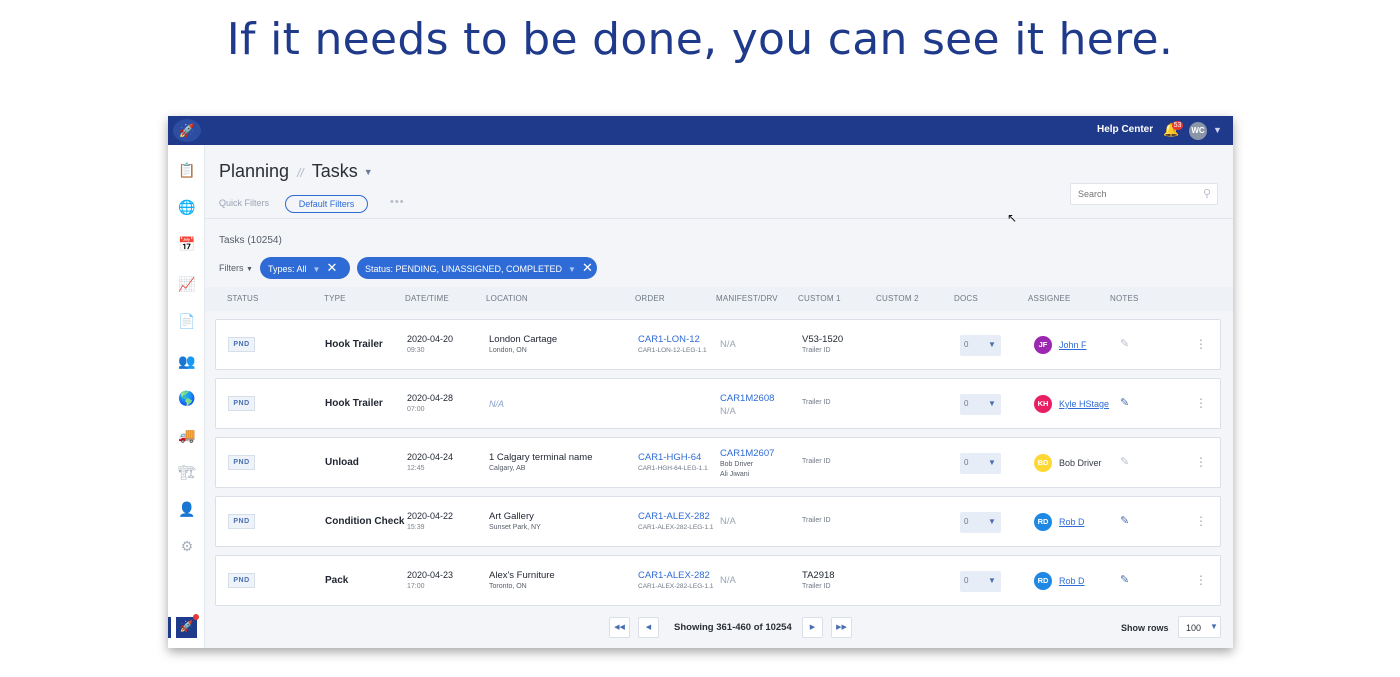 The height and width of the screenshot is (677, 1400). What do you see at coordinates (747, 453) in the screenshot?
I see `manifest-link: CAR1M2607` at bounding box center [747, 453].